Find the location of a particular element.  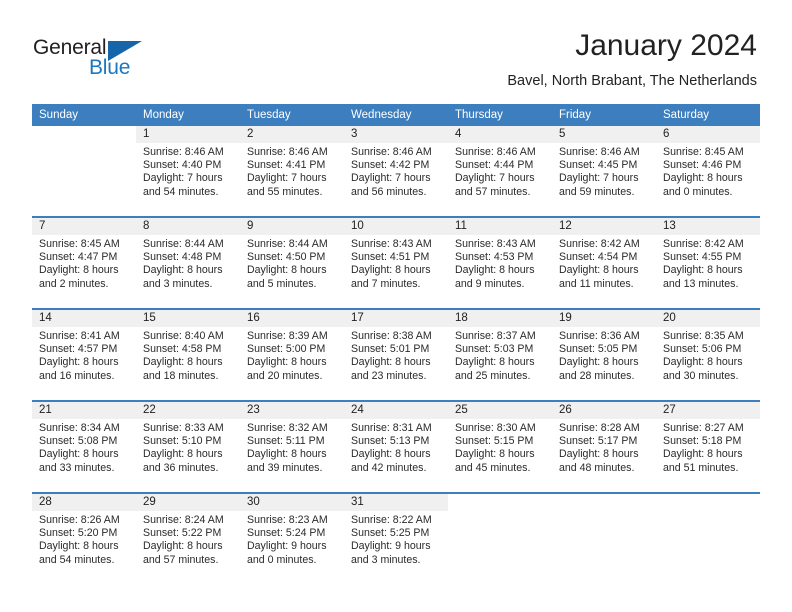

day-number: 30 is located at coordinates (292, 502).